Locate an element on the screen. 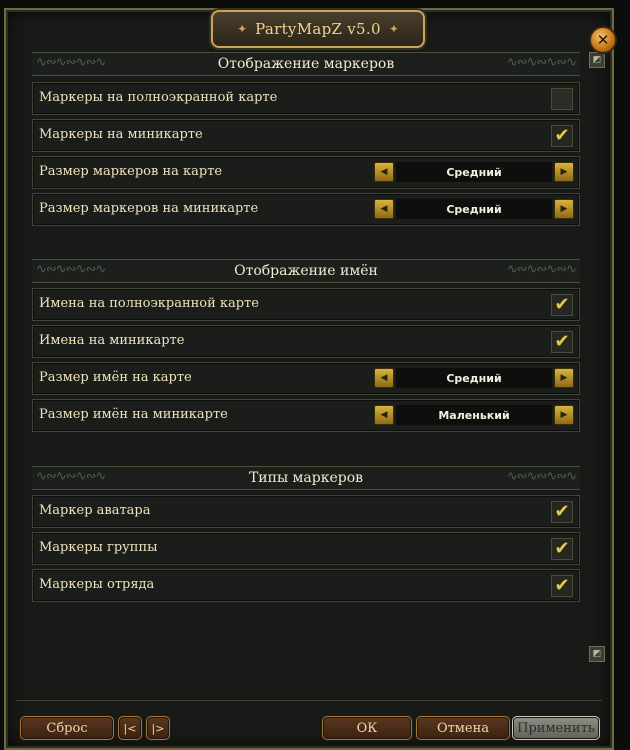 This screenshot has height=750, width=630. checkbox-names-minimap: ✔ is located at coordinates (562, 342).